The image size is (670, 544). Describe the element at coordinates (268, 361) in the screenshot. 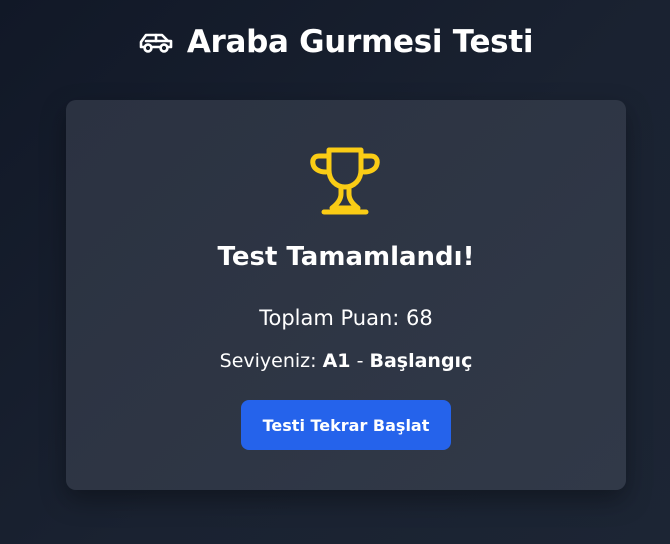

I see `level-label: Seviyeniz:` at that location.